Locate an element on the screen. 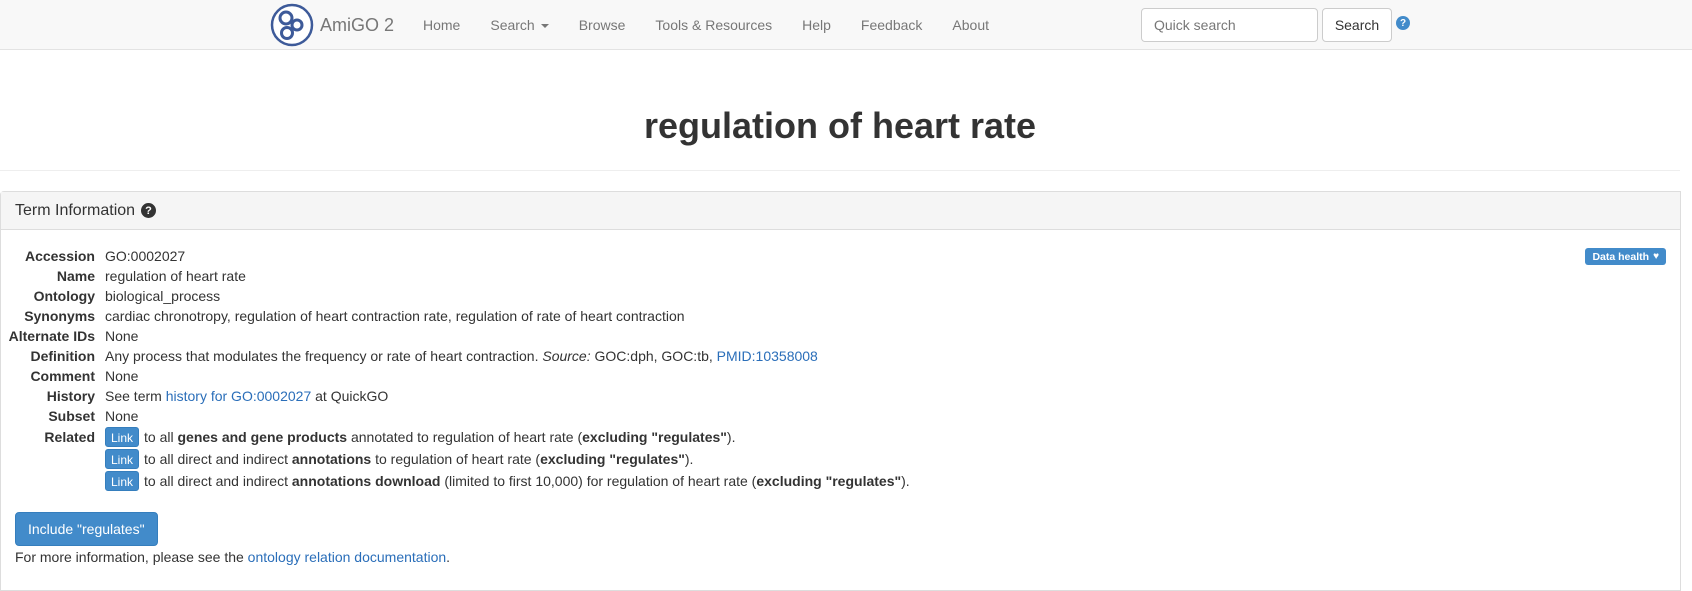 This screenshot has width=1692, height=591. related-link-button-2: Link is located at coordinates (122, 459).